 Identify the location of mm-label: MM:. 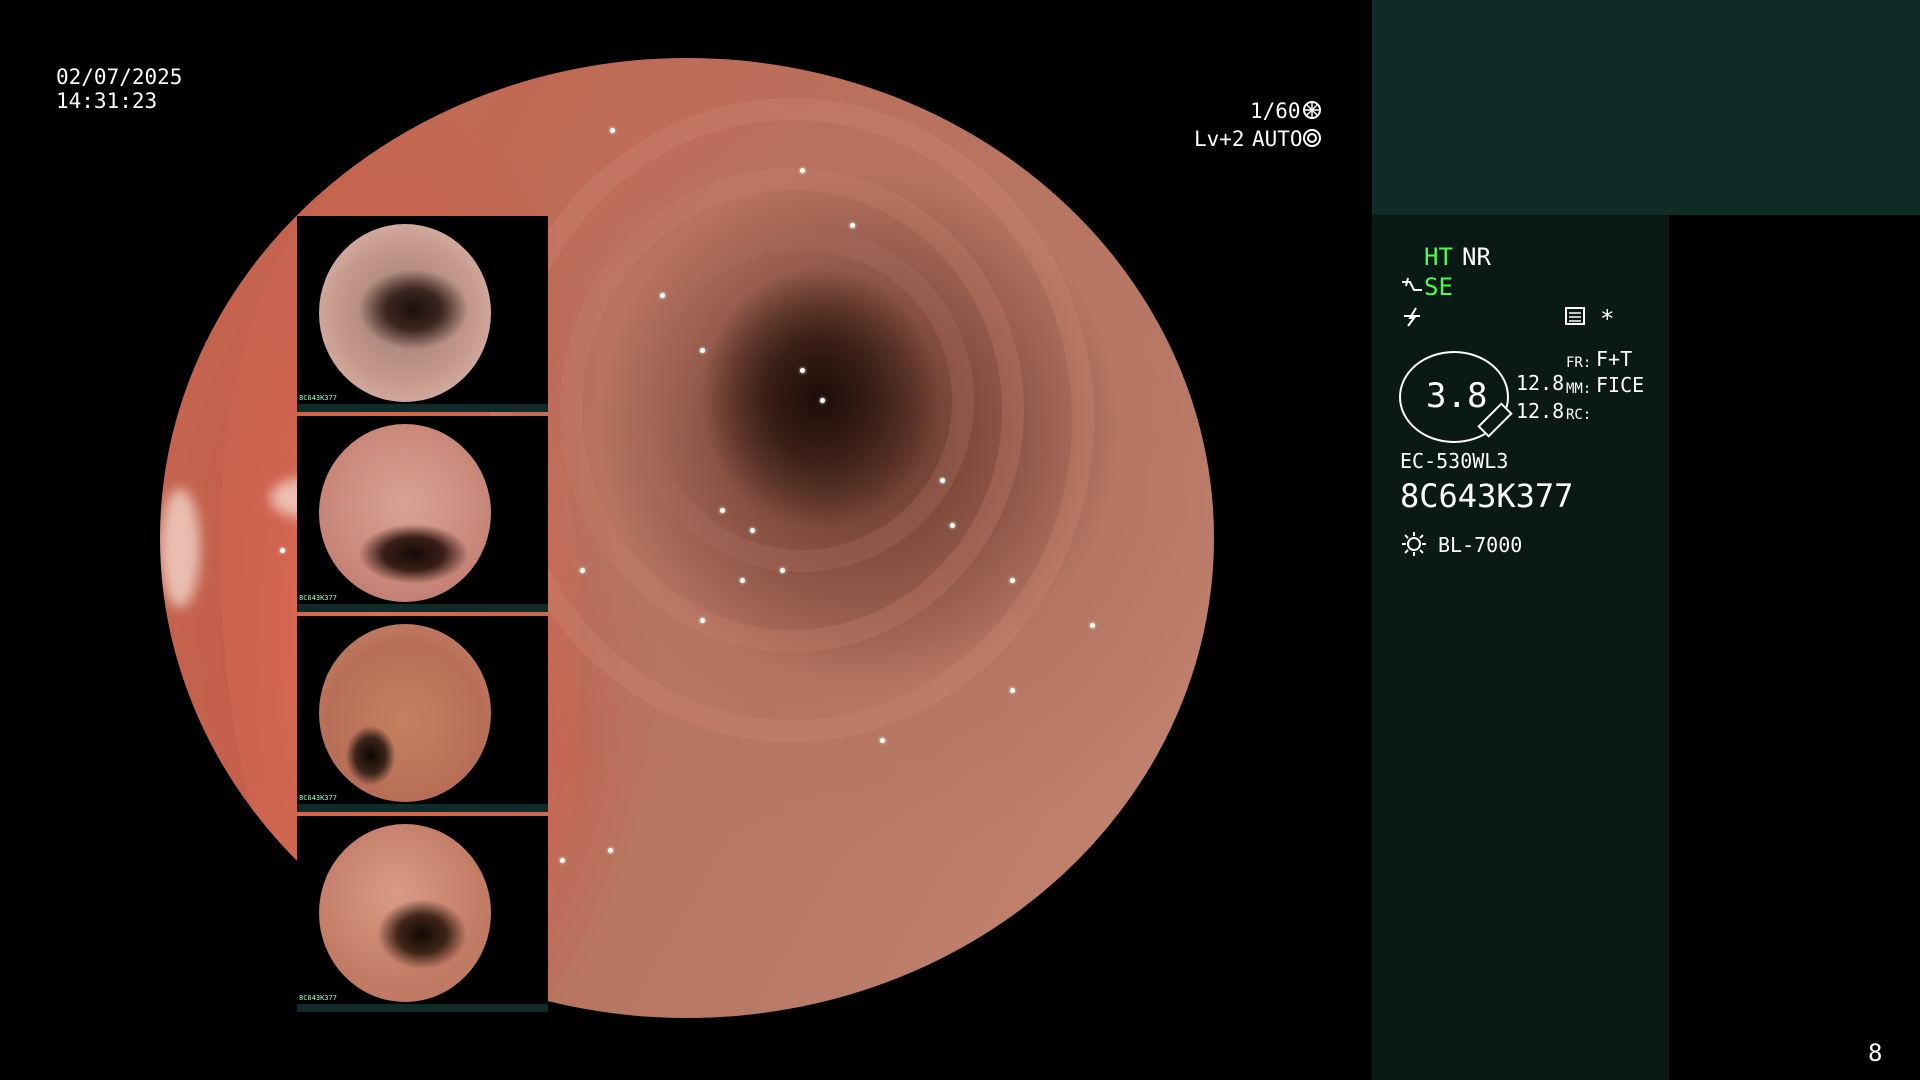
(1579, 389).